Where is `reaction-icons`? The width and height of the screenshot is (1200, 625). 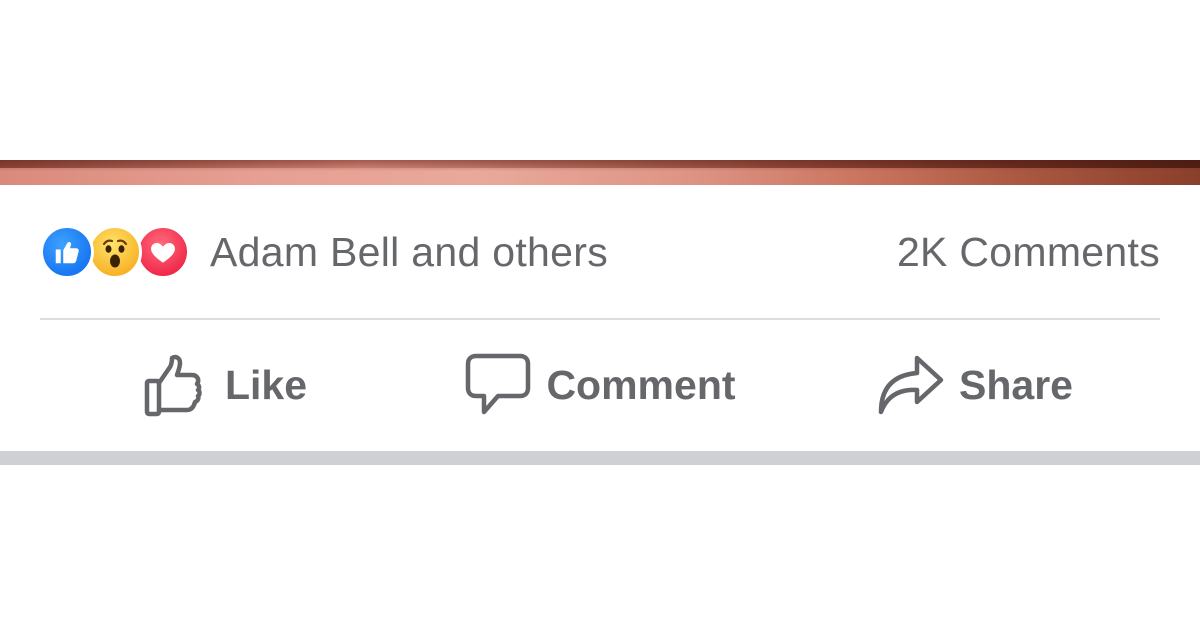 reaction-icons is located at coordinates (115, 252).